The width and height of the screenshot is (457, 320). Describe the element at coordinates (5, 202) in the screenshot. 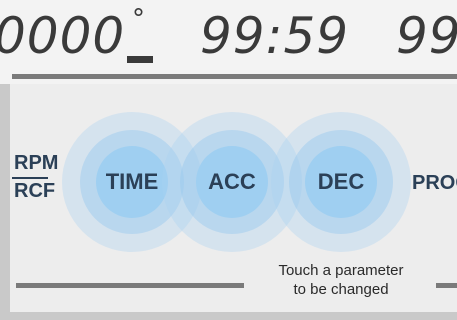

I see `left-bezel` at that location.